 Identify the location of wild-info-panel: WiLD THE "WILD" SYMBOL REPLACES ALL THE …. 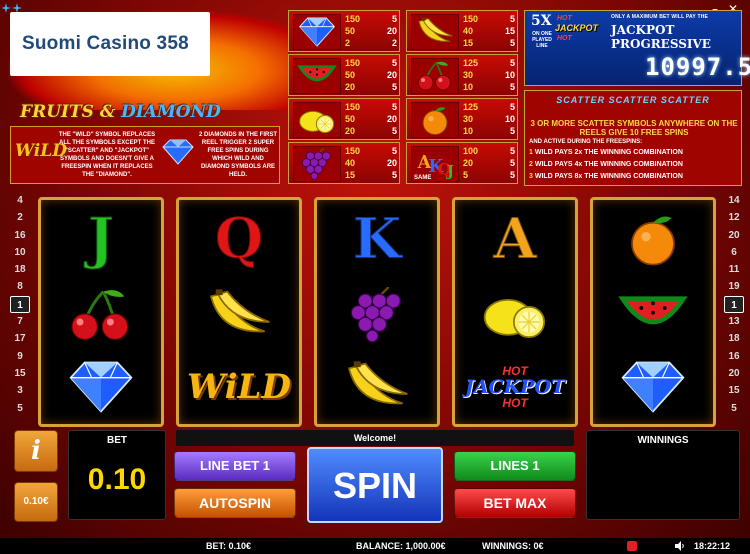
(145, 155).